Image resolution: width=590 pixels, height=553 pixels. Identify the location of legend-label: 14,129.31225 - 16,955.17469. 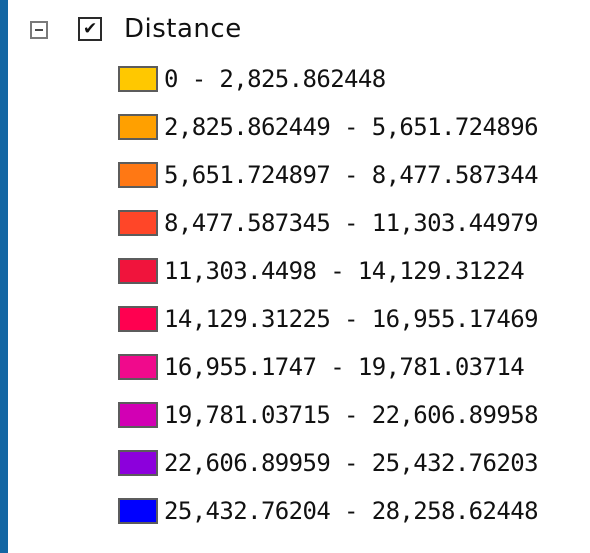
(351, 319).